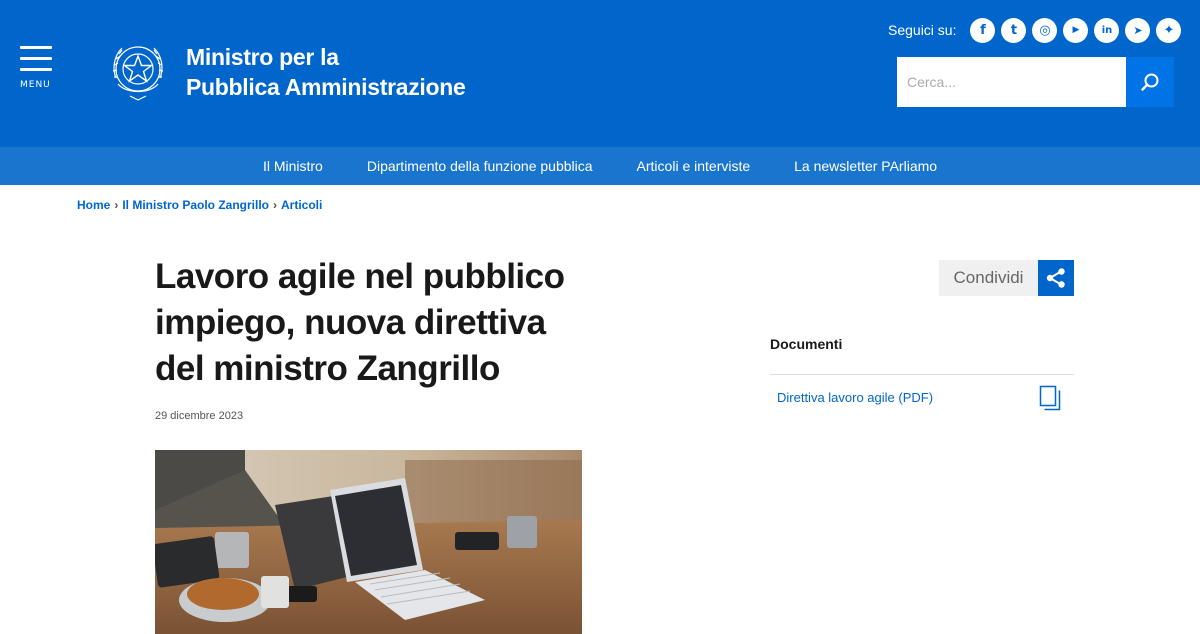  I want to click on nav-item-newsletter: La newsletter PArliamo, so click(865, 166).